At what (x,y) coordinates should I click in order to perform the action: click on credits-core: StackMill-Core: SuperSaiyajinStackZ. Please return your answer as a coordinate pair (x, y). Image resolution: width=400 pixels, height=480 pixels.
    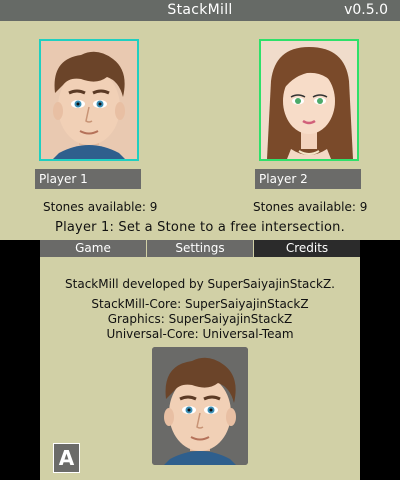
    Looking at the image, I should click on (200, 304).